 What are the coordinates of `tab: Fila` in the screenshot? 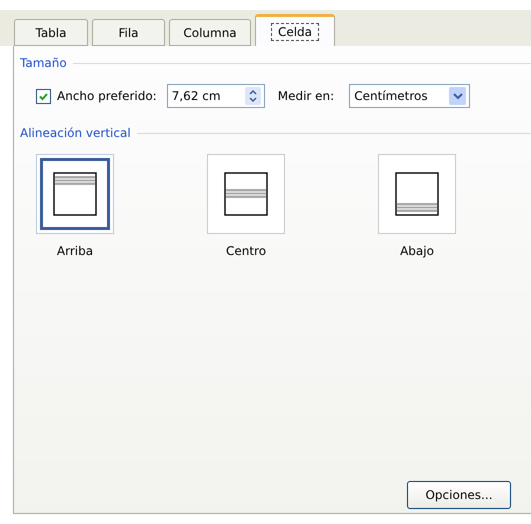 It's located at (128, 32).